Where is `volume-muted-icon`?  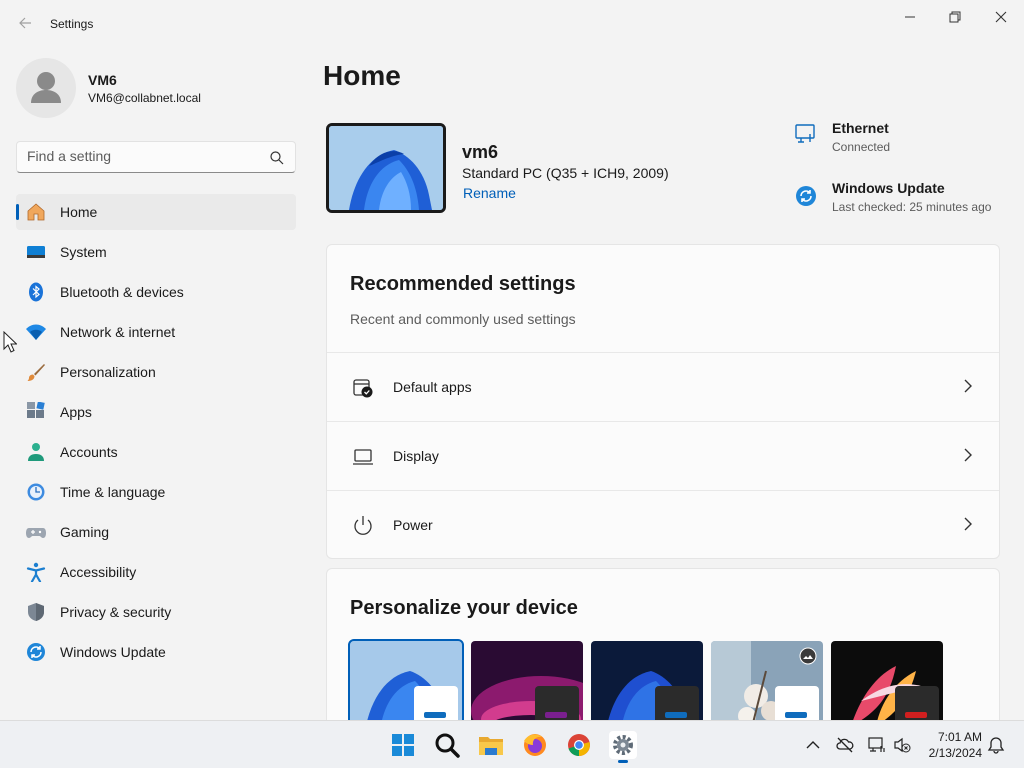 volume-muted-icon is located at coordinates (902, 745).